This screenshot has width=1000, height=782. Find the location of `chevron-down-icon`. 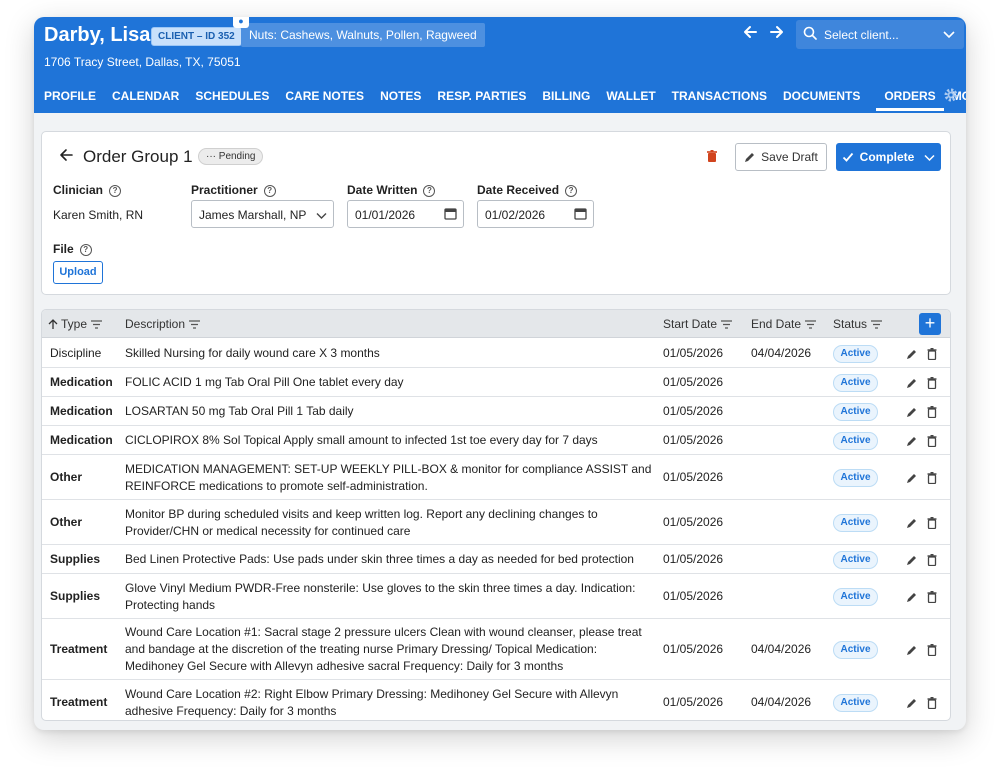

chevron-down-icon is located at coordinates (321, 216).